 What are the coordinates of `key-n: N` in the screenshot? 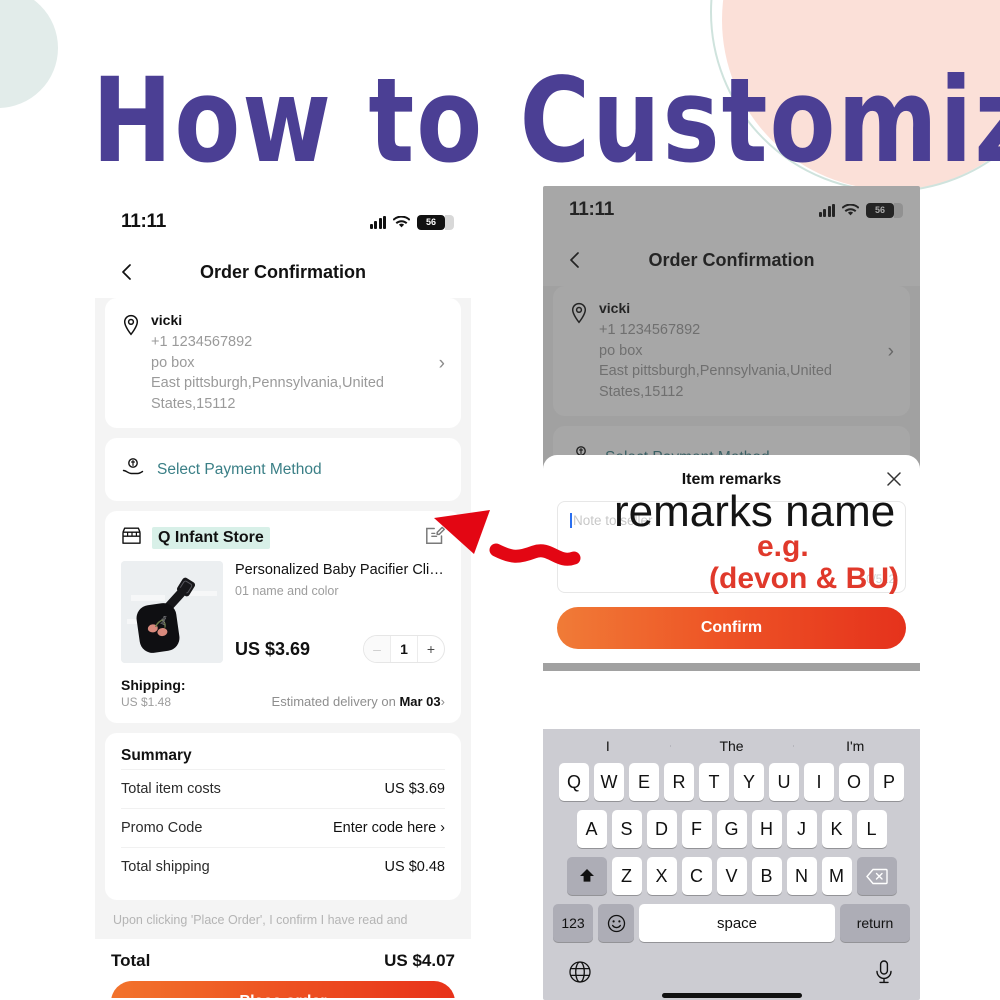 It's located at (801, 876).